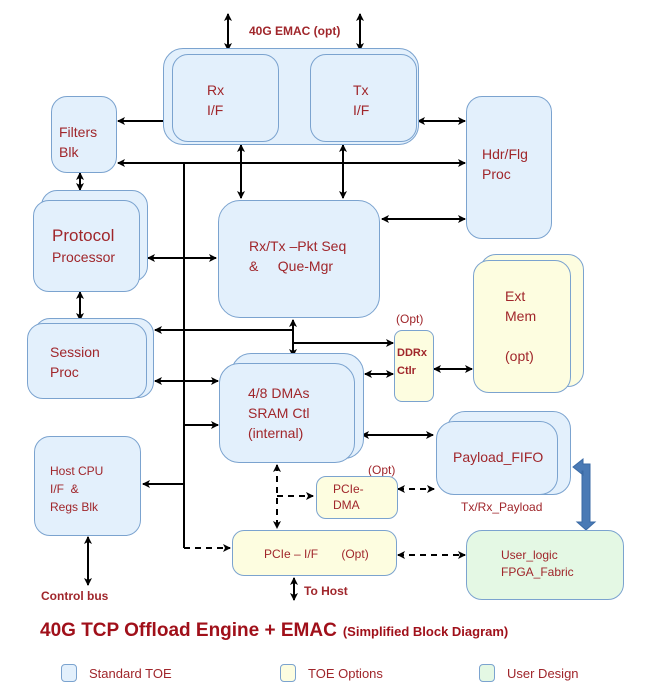 The width and height of the screenshot is (652, 700). Describe the element at coordinates (188, 630) in the screenshot. I see `title-main: 40G TCP Offload Engine + EMAC` at that location.